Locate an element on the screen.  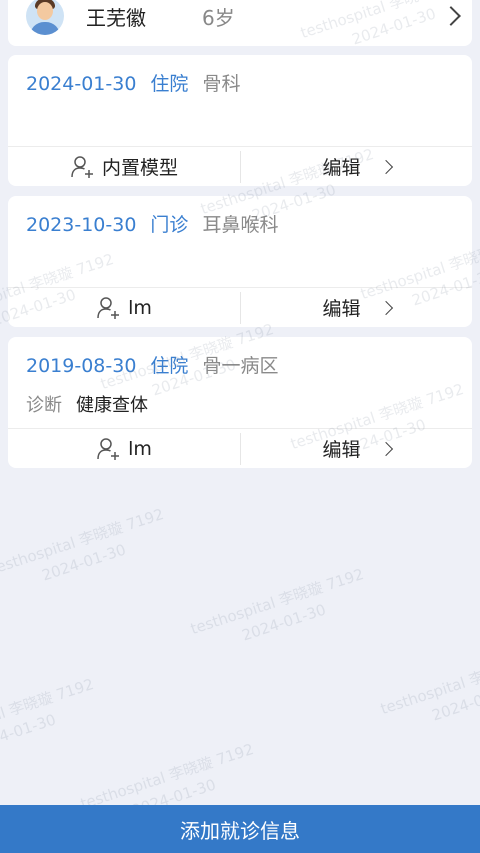
patient-card: 王芜徽 6岁 is located at coordinates (240, 23).